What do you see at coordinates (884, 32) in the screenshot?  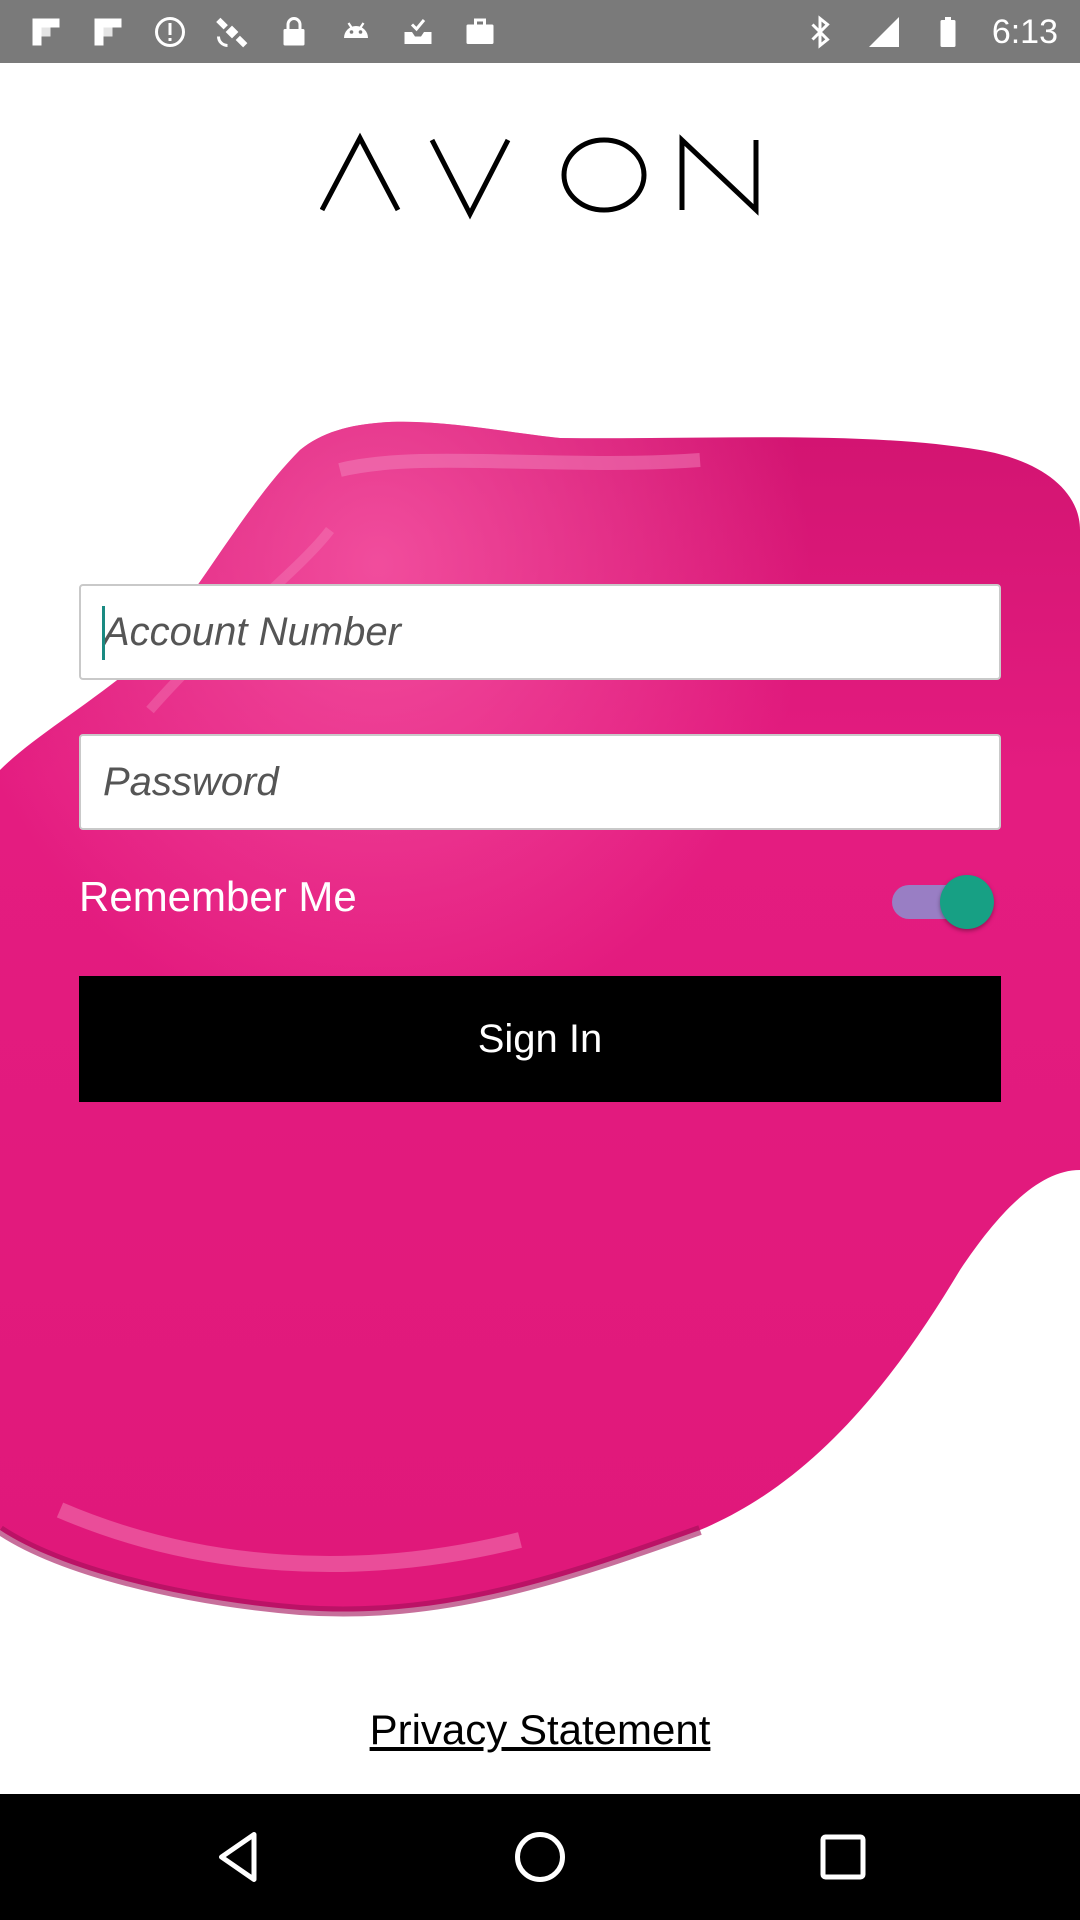 I see `signal-icon` at bounding box center [884, 32].